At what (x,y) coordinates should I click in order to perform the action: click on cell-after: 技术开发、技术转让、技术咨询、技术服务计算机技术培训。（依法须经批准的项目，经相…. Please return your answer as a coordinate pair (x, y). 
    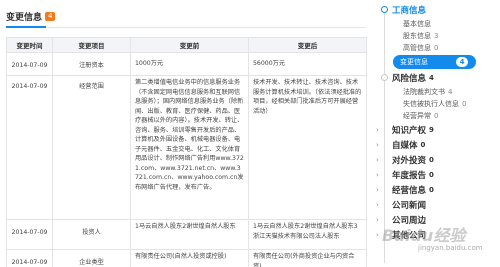
    Looking at the image, I should click on (307, 147).